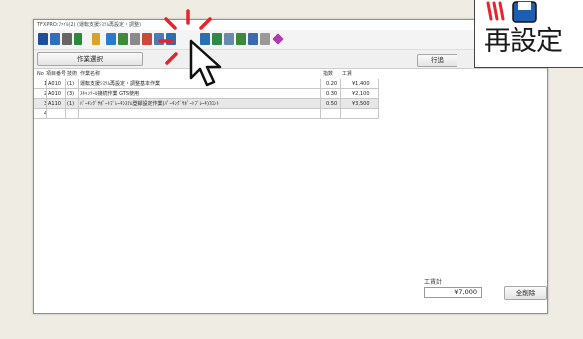  Describe the element at coordinates (361, 94) in the screenshot. I see `cell-wage: ¥2,100` at that location.